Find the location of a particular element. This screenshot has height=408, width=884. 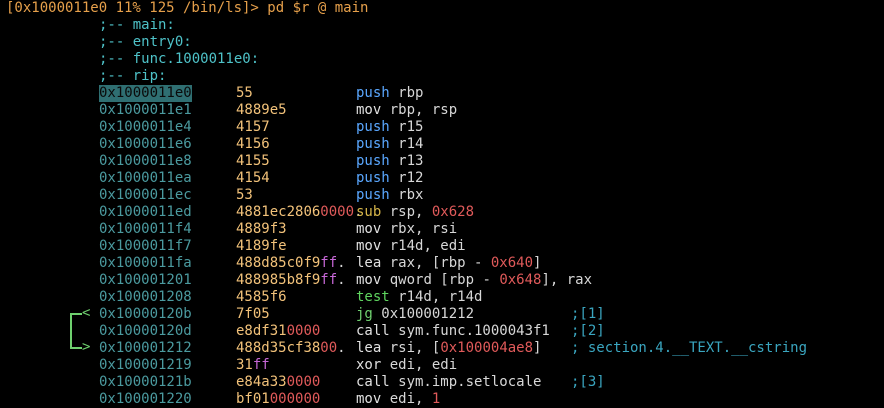

disasm-row: 0x1000011e1 4889e5 mov rbp, rsp is located at coordinates (442, 110).